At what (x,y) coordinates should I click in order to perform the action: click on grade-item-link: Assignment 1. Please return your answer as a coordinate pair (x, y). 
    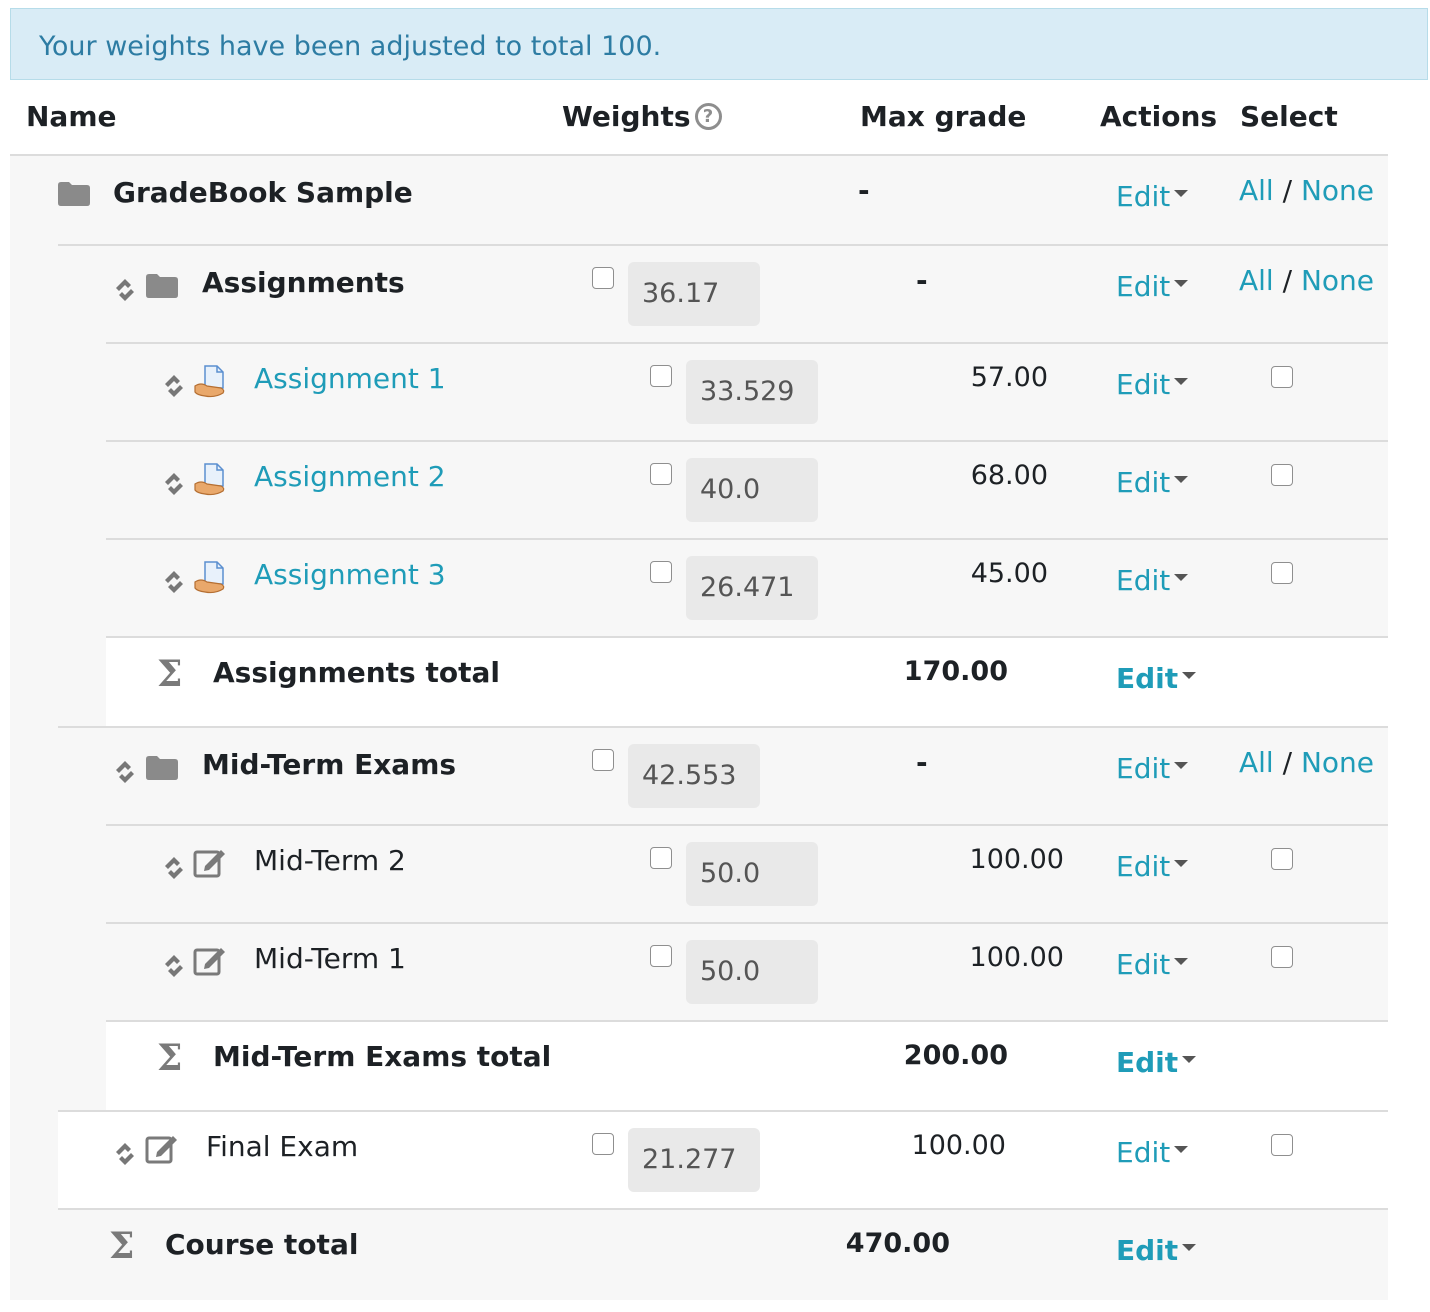
    Looking at the image, I should click on (350, 378).